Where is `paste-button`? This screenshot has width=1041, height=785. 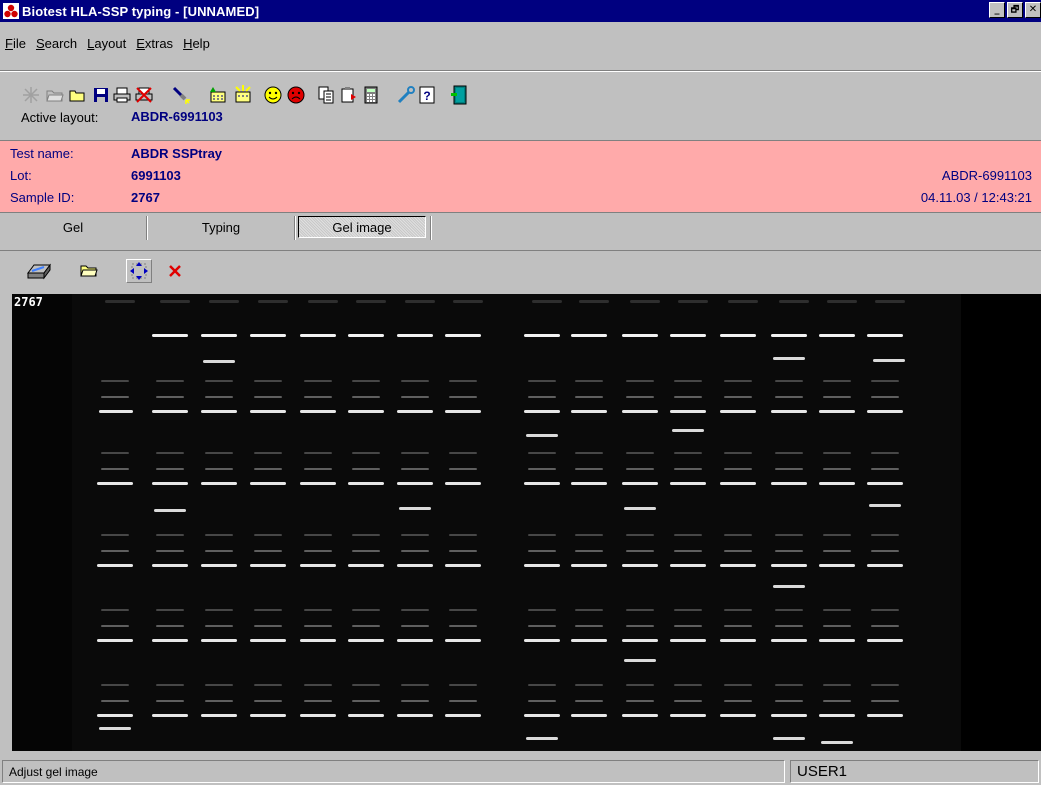
paste-button is located at coordinates (349, 95).